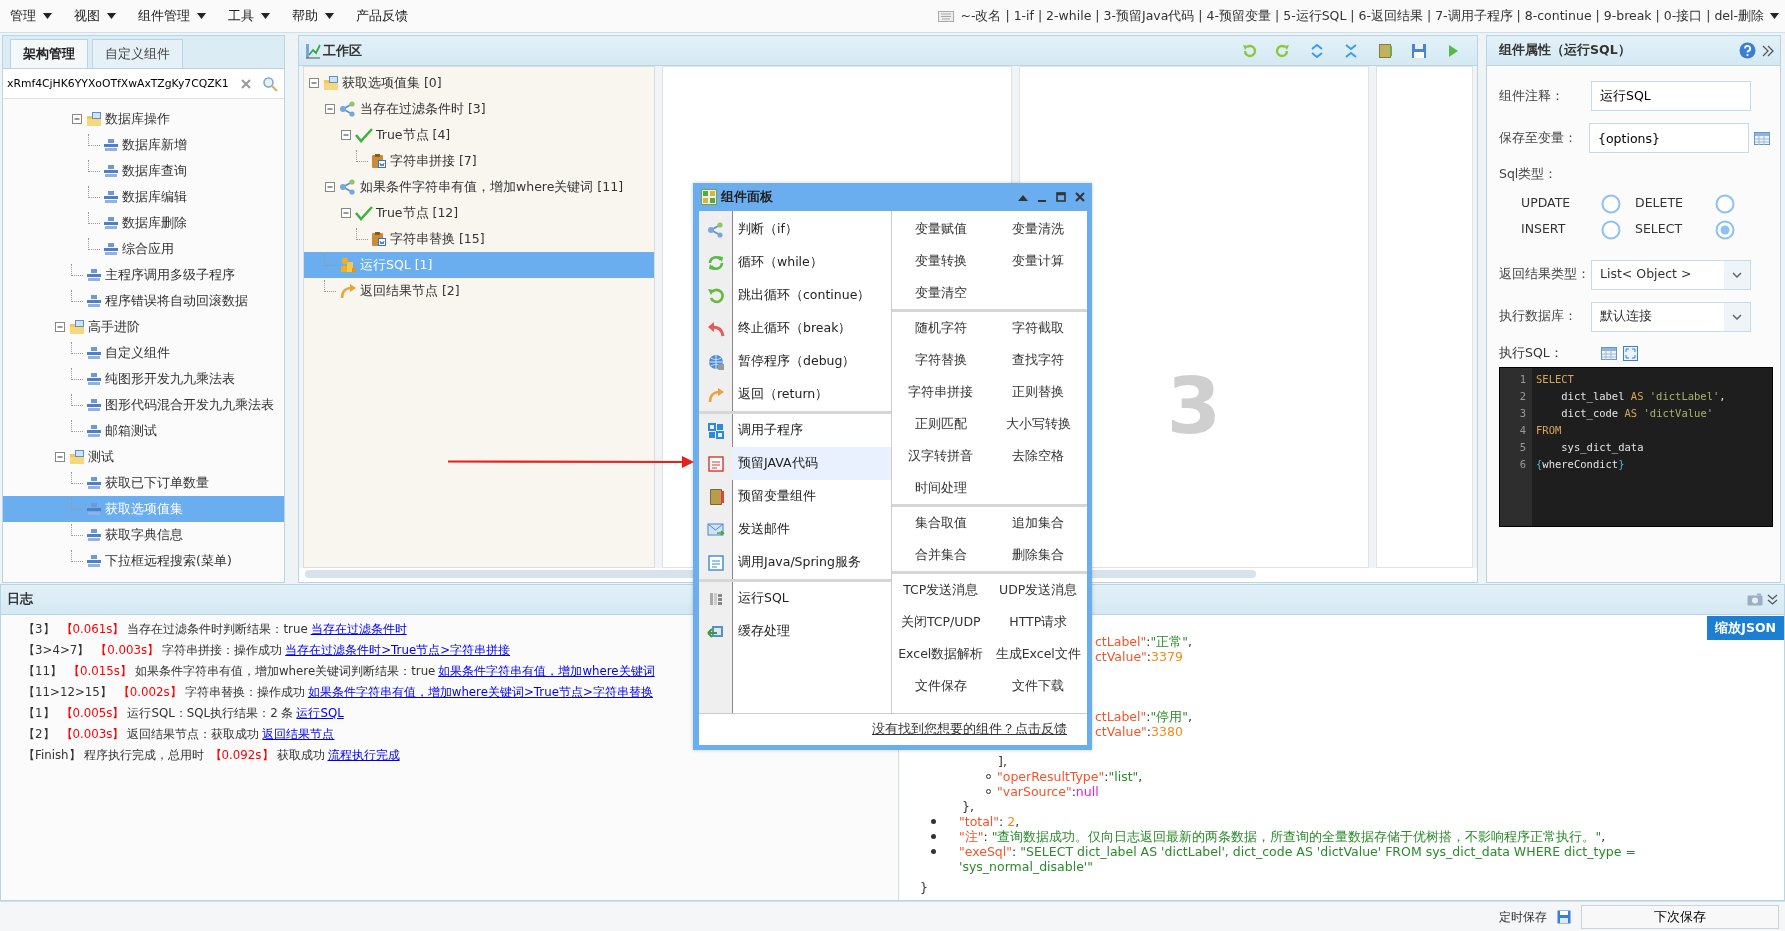 This screenshot has height=931, width=1785. Describe the element at coordinates (1023, 197) in the screenshot. I see `collapse-up-icon` at that location.